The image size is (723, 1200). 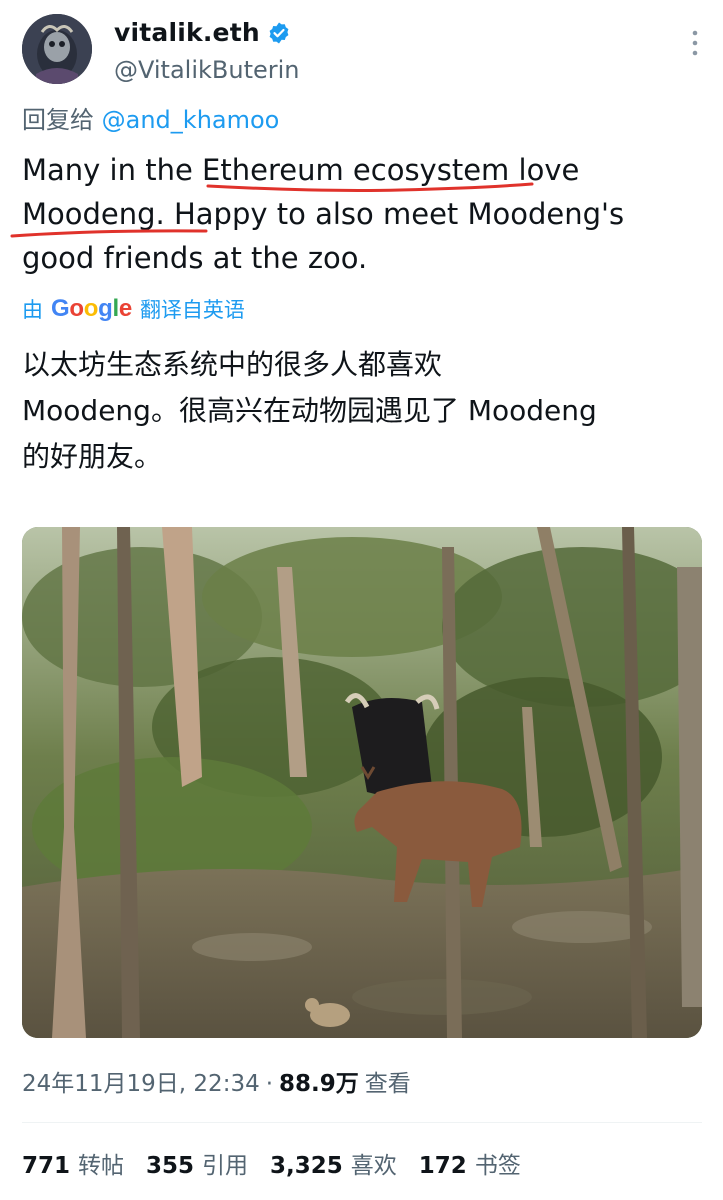 I want to click on stat-count: 355, so click(x=170, y=1166).